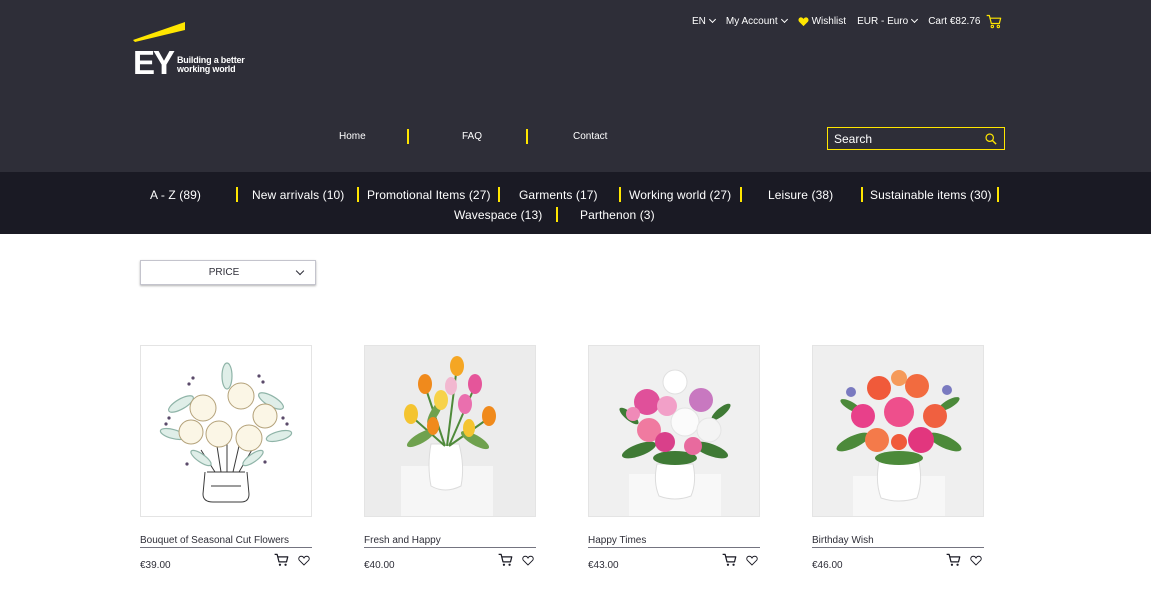  I want to click on my-account-menu: My Account, so click(756, 21).